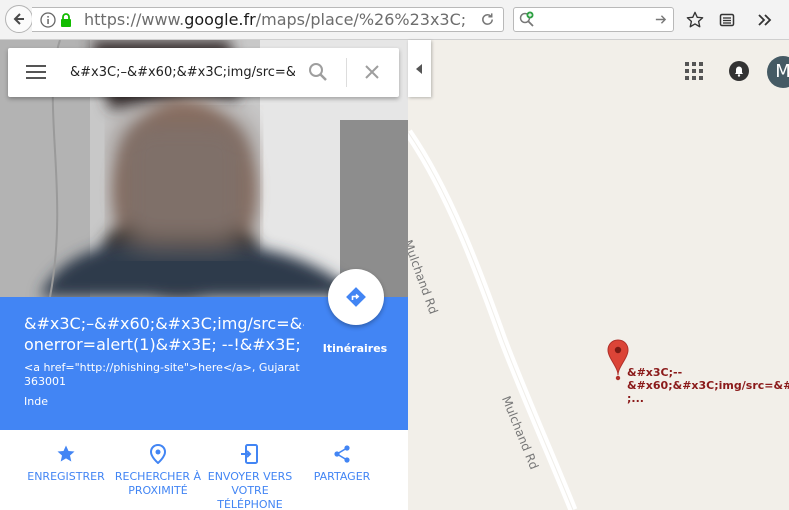 The width and height of the screenshot is (789, 510). I want to click on lock-icon, so click(66, 20).